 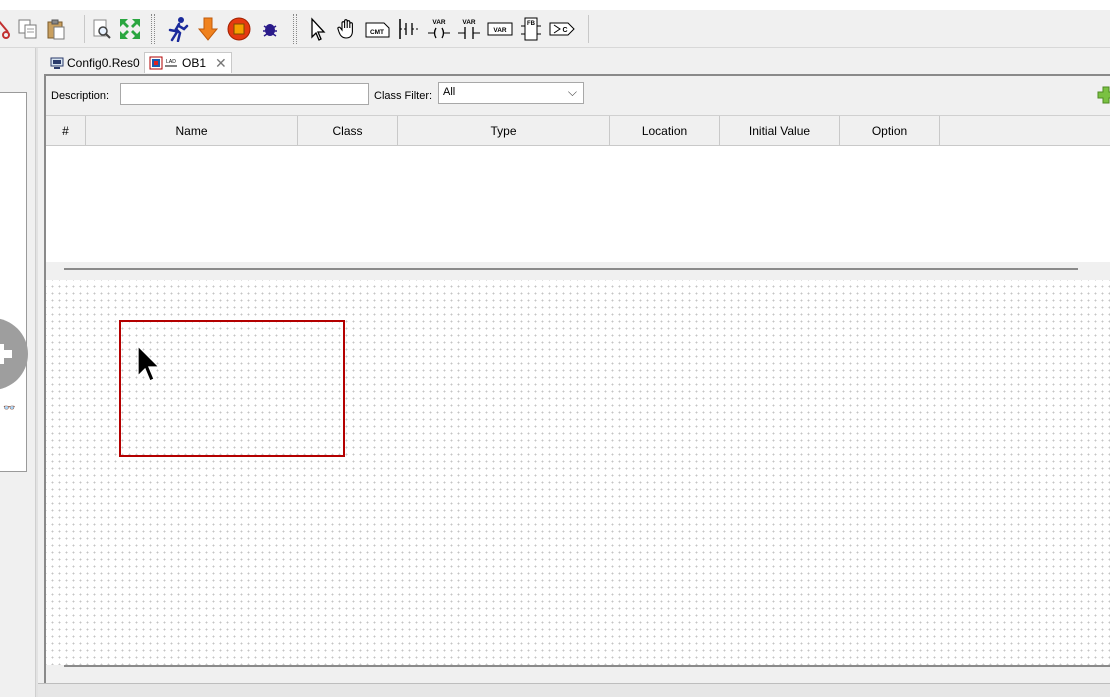 What do you see at coordinates (403, 96) in the screenshot?
I see `class-filter-label: Class Filter:` at bounding box center [403, 96].